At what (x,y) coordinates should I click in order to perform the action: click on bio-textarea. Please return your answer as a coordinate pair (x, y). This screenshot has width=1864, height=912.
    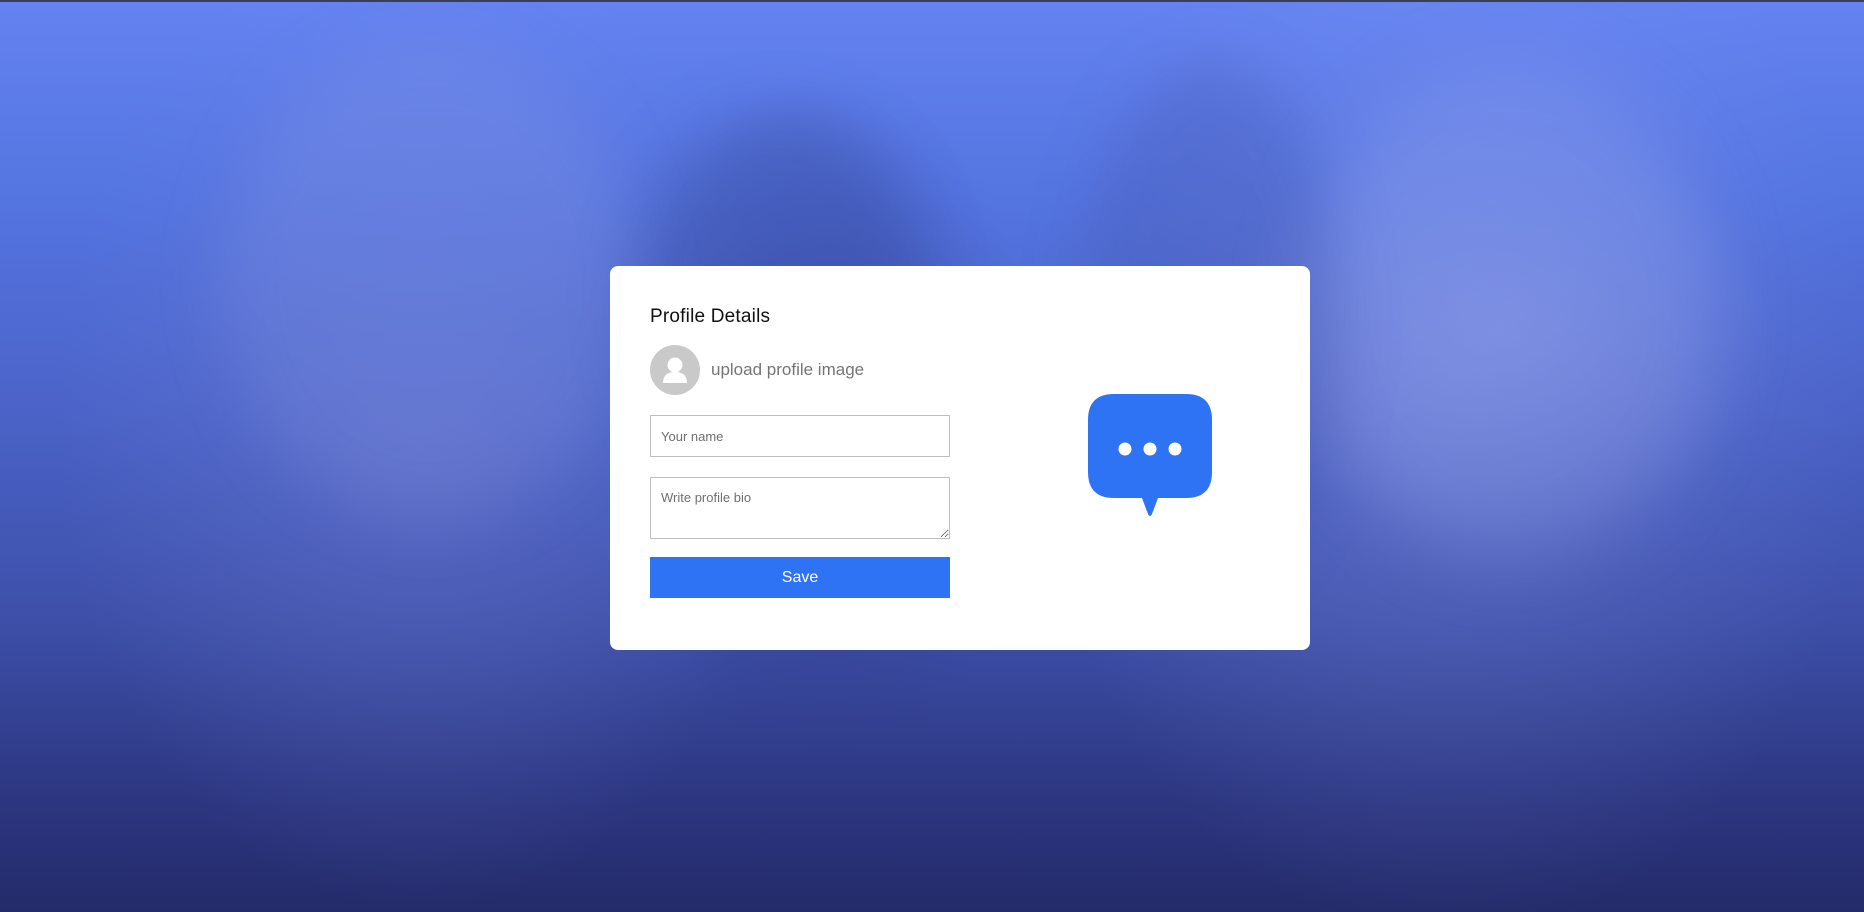
    Looking at the image, I should click on (800, 508).